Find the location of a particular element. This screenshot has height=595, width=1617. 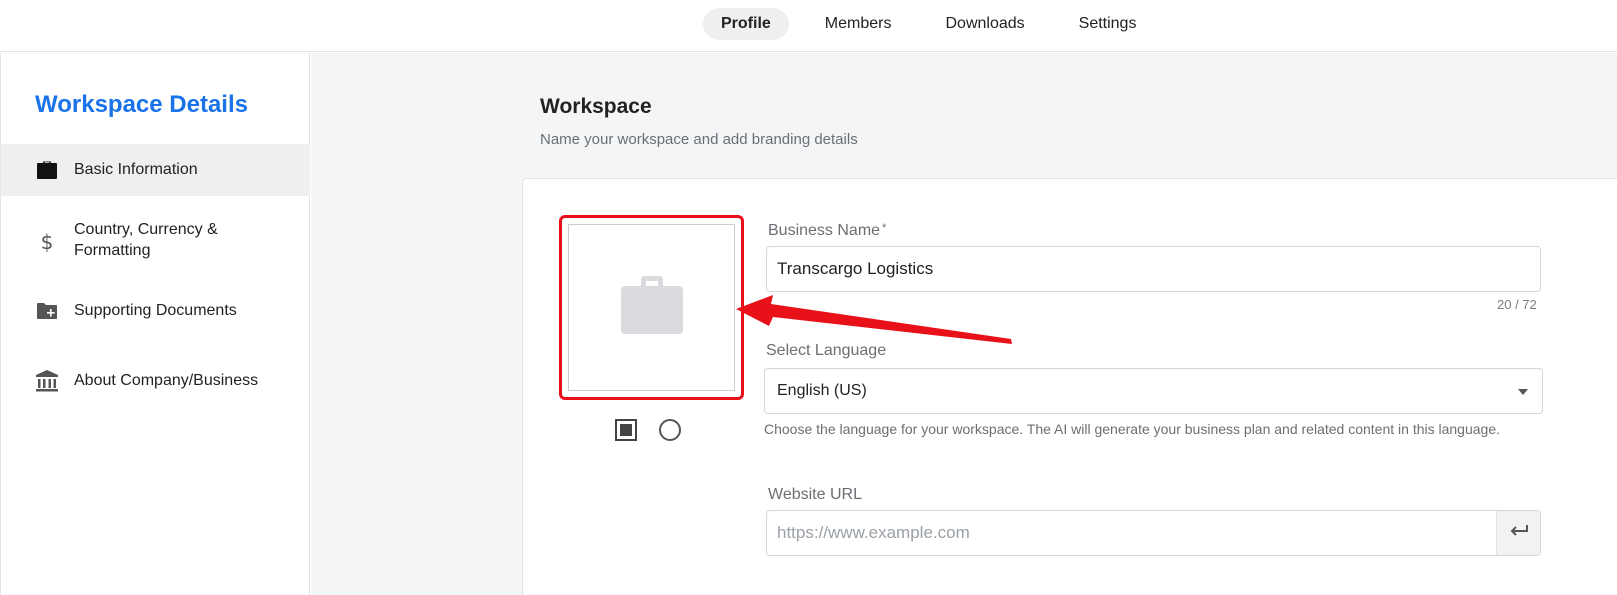

tab-members: Members is located at coordinates (858, 24).